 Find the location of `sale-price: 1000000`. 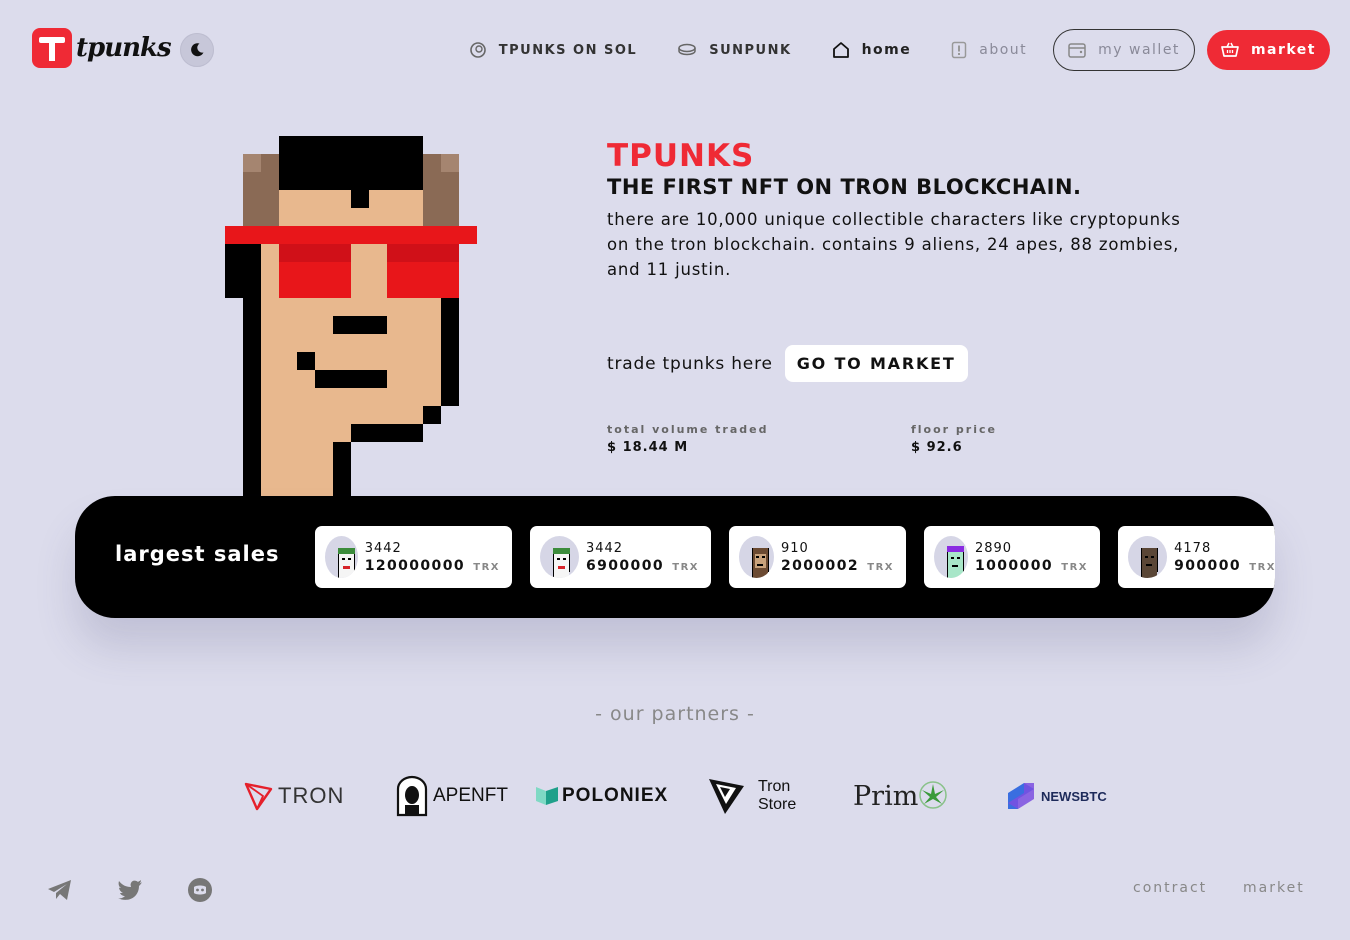

sale-price: 1000000 is located at coordinates (1013, 565).